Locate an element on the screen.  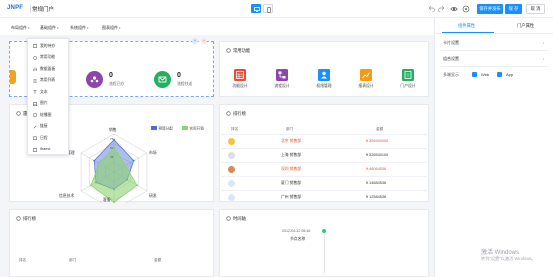
basic-components-menu: 基础组件▾ is located at coordinates (49, 28).